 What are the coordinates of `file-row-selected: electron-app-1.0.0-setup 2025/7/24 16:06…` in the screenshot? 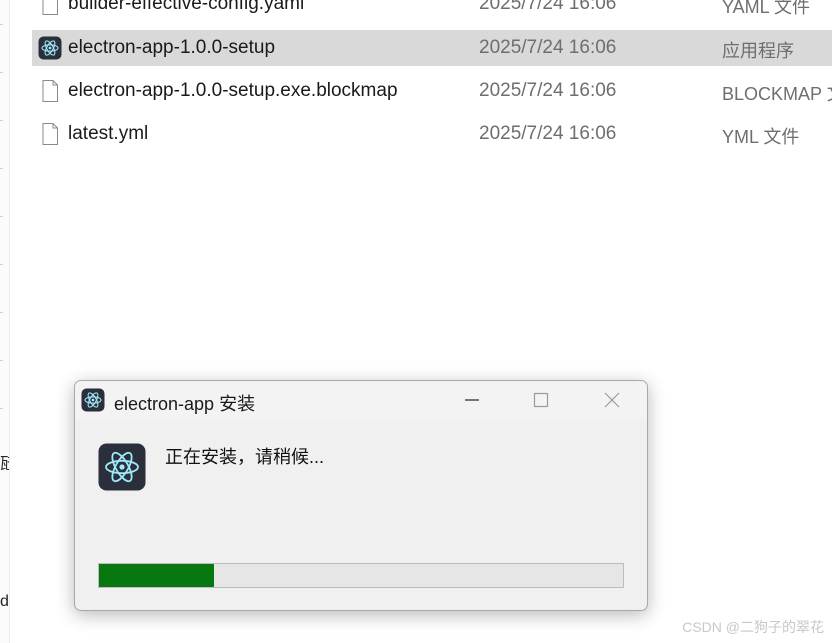 It's located at (432, 48).